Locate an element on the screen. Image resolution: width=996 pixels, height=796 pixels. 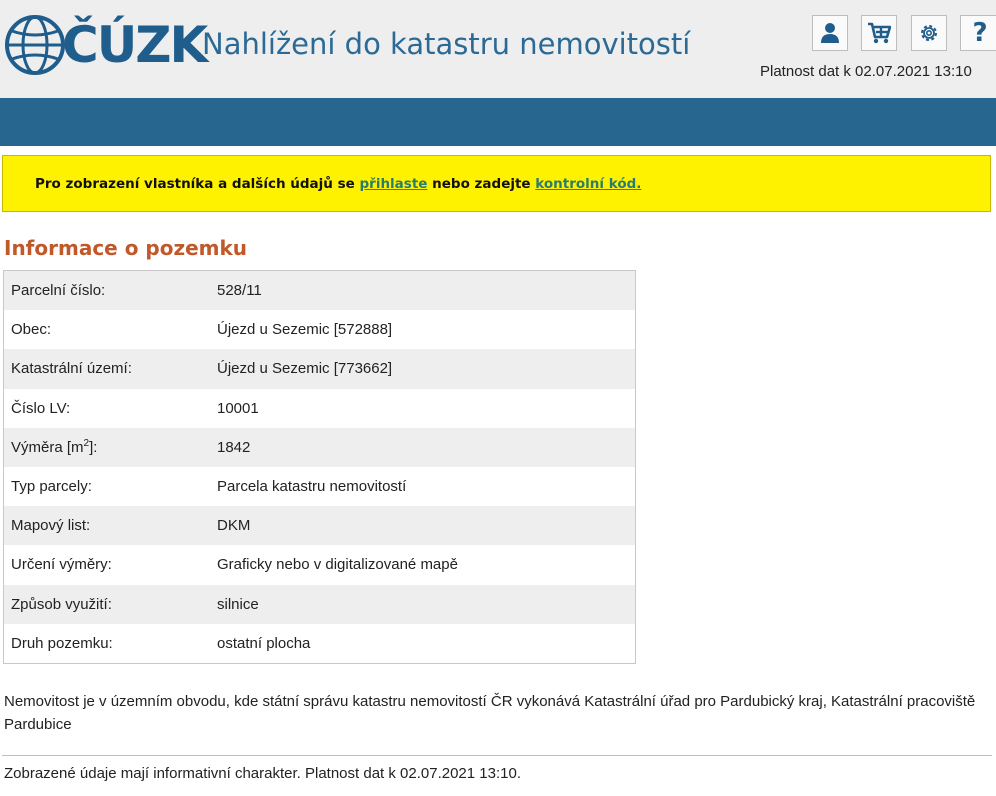
row-value: Újezd u Sezemic [572888] is located at coordinates (305, 330).